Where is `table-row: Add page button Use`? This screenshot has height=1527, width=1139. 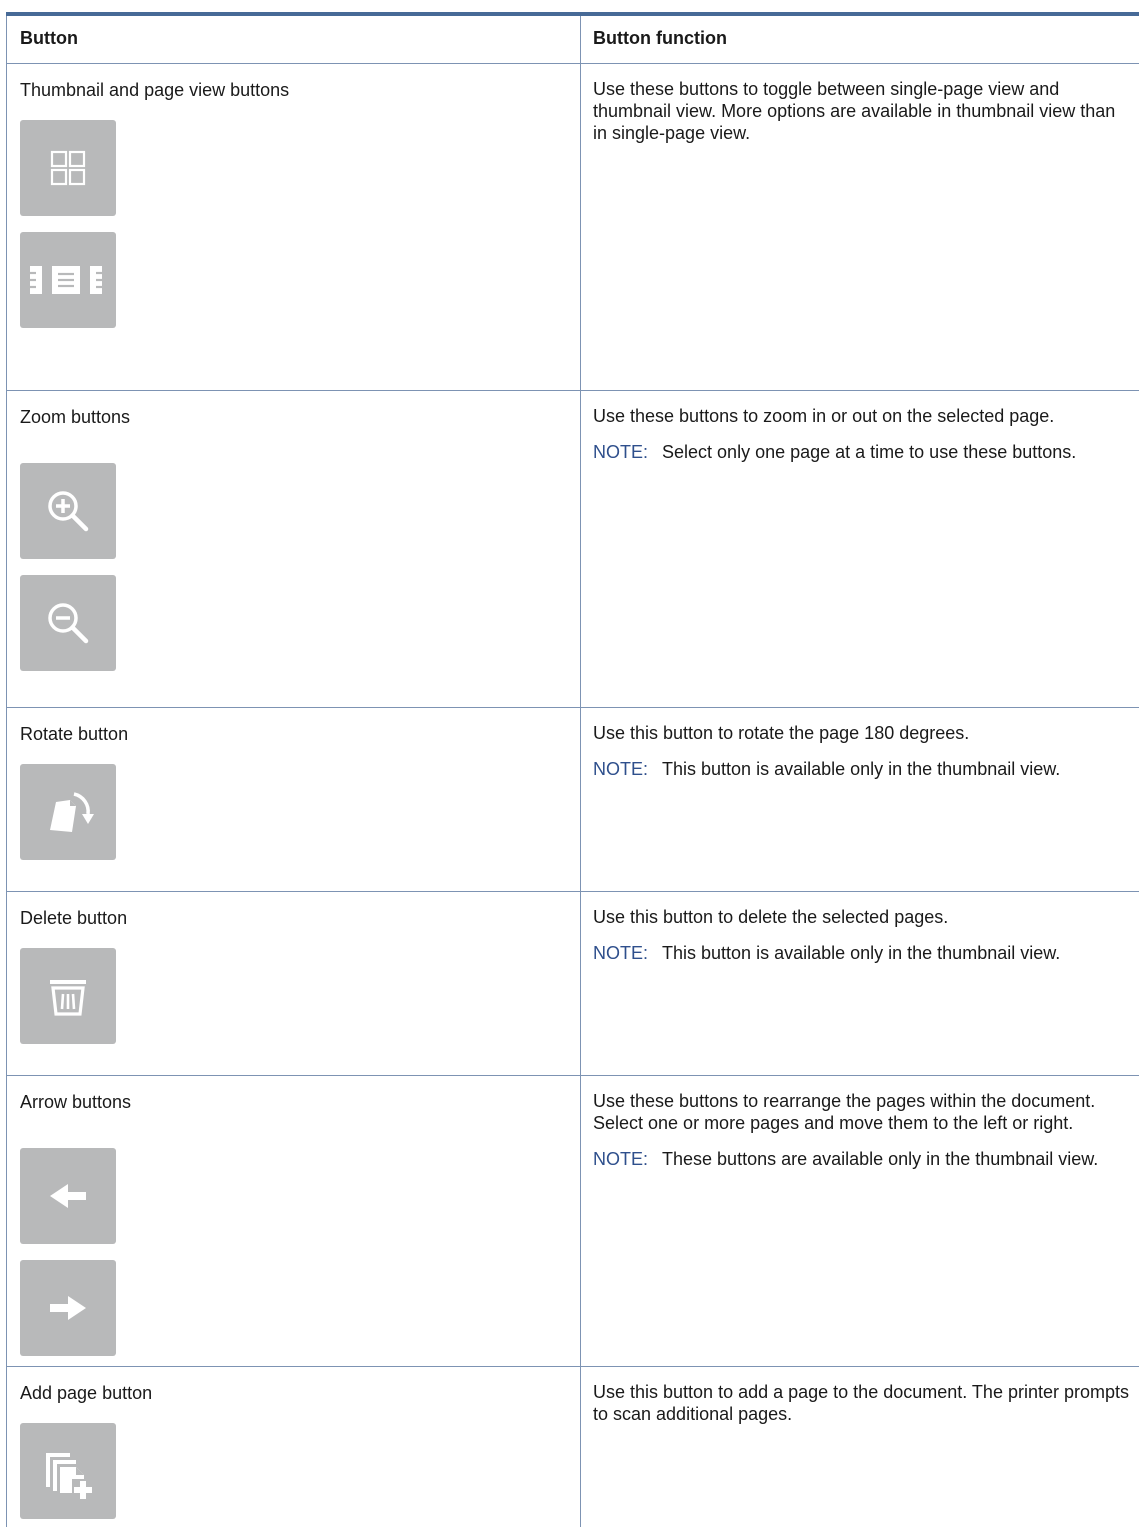
table-row: Add page button Use is located at coordinates (573, 1447).